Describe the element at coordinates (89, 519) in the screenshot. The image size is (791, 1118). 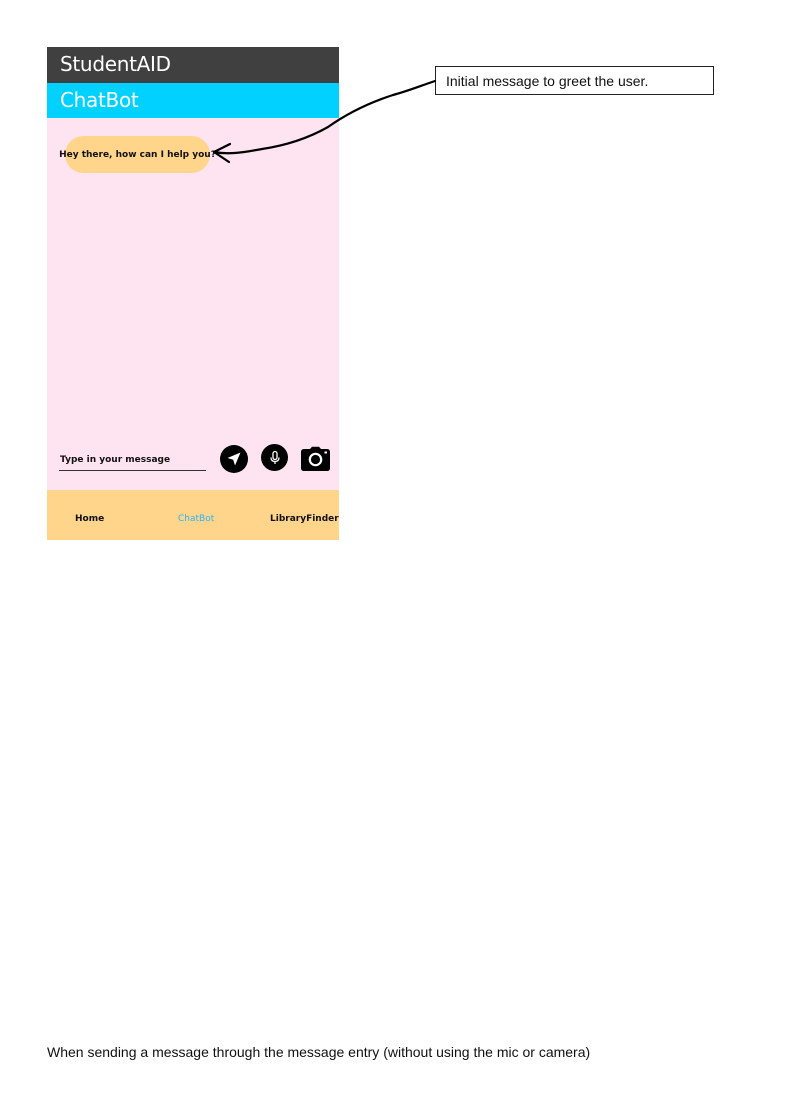
I see `nav-tab-home: Home` at that location.